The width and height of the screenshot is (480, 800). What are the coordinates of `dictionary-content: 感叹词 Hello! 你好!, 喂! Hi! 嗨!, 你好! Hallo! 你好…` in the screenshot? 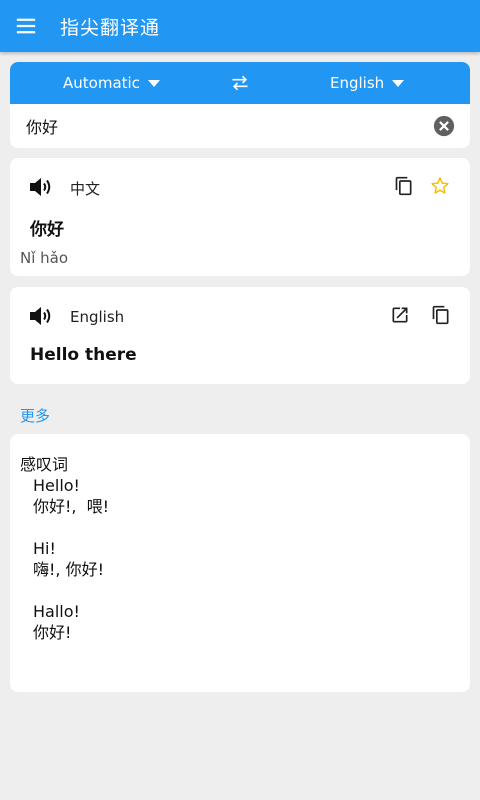 It's located at (64, 559).